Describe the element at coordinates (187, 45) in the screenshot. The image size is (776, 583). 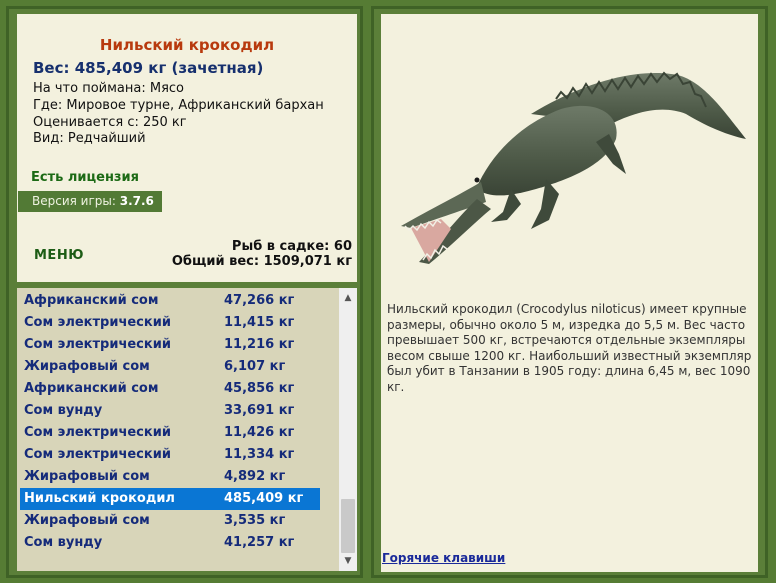
I see `fish-name: Нильский крокодил` at that location.